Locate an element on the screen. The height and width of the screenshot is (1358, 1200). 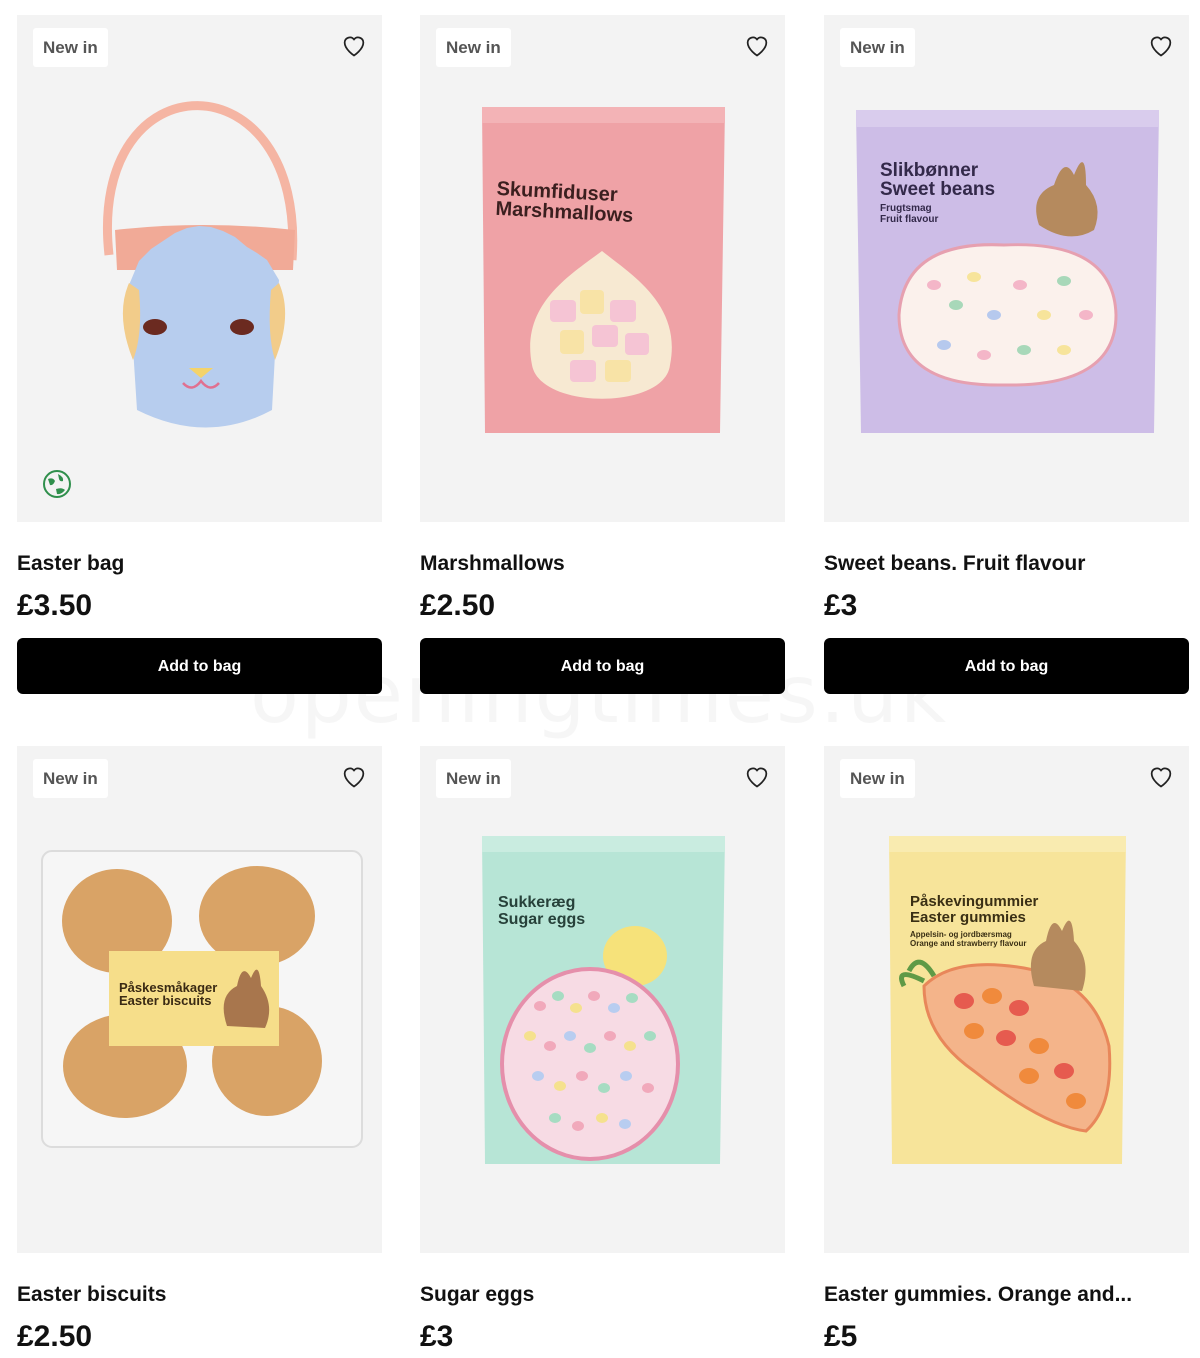
sugar-eggs-image is located at coordinates (603, 1000).